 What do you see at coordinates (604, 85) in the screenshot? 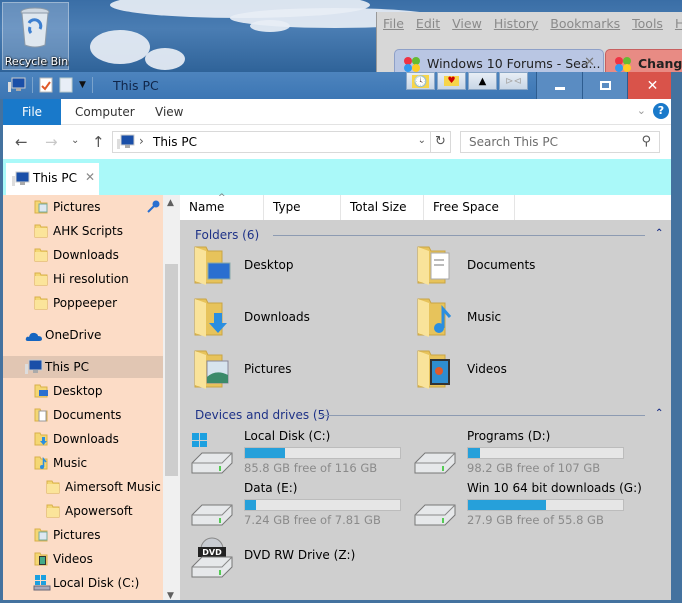
I see `maximize-button` at bounding box center [604, 85].